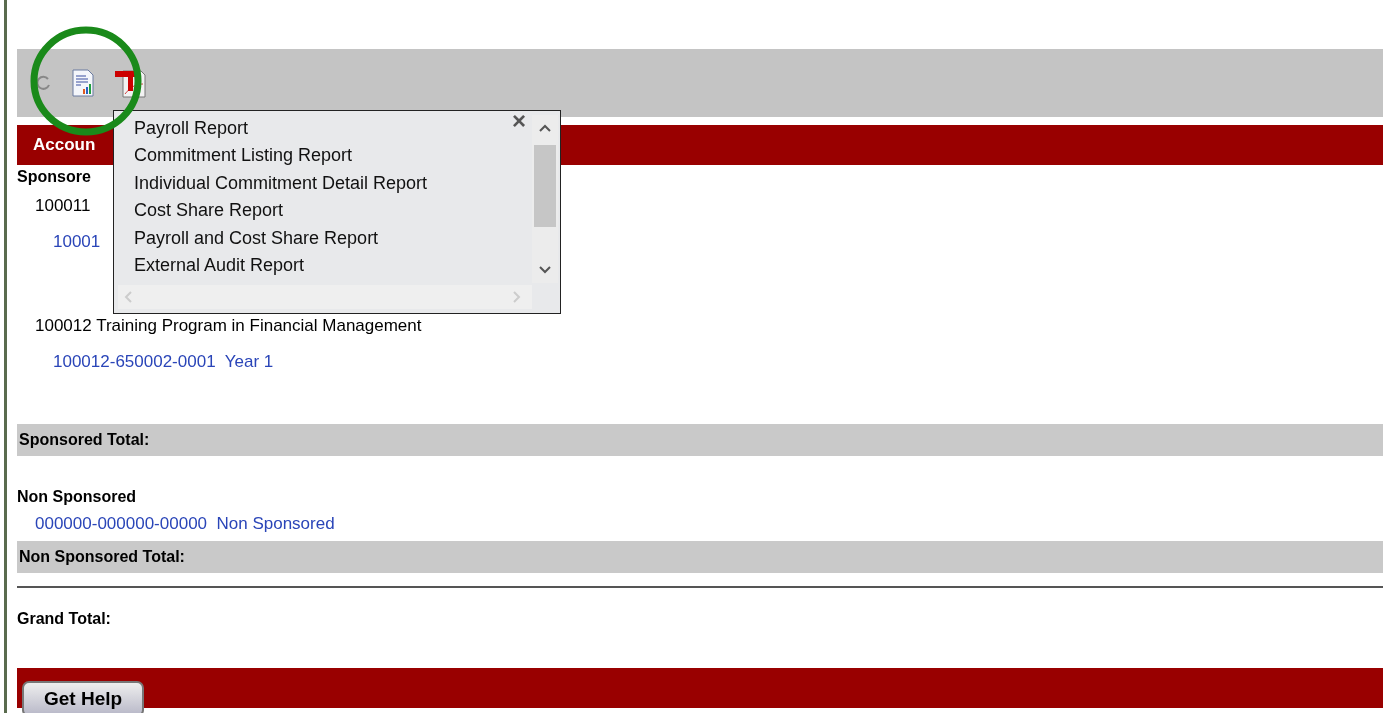 The height and width of the screenshot is (713, 1383). What do you see at coordinates (83, 83) in the screenshot?
I see `report-icon` at bounding box center [83, 83].